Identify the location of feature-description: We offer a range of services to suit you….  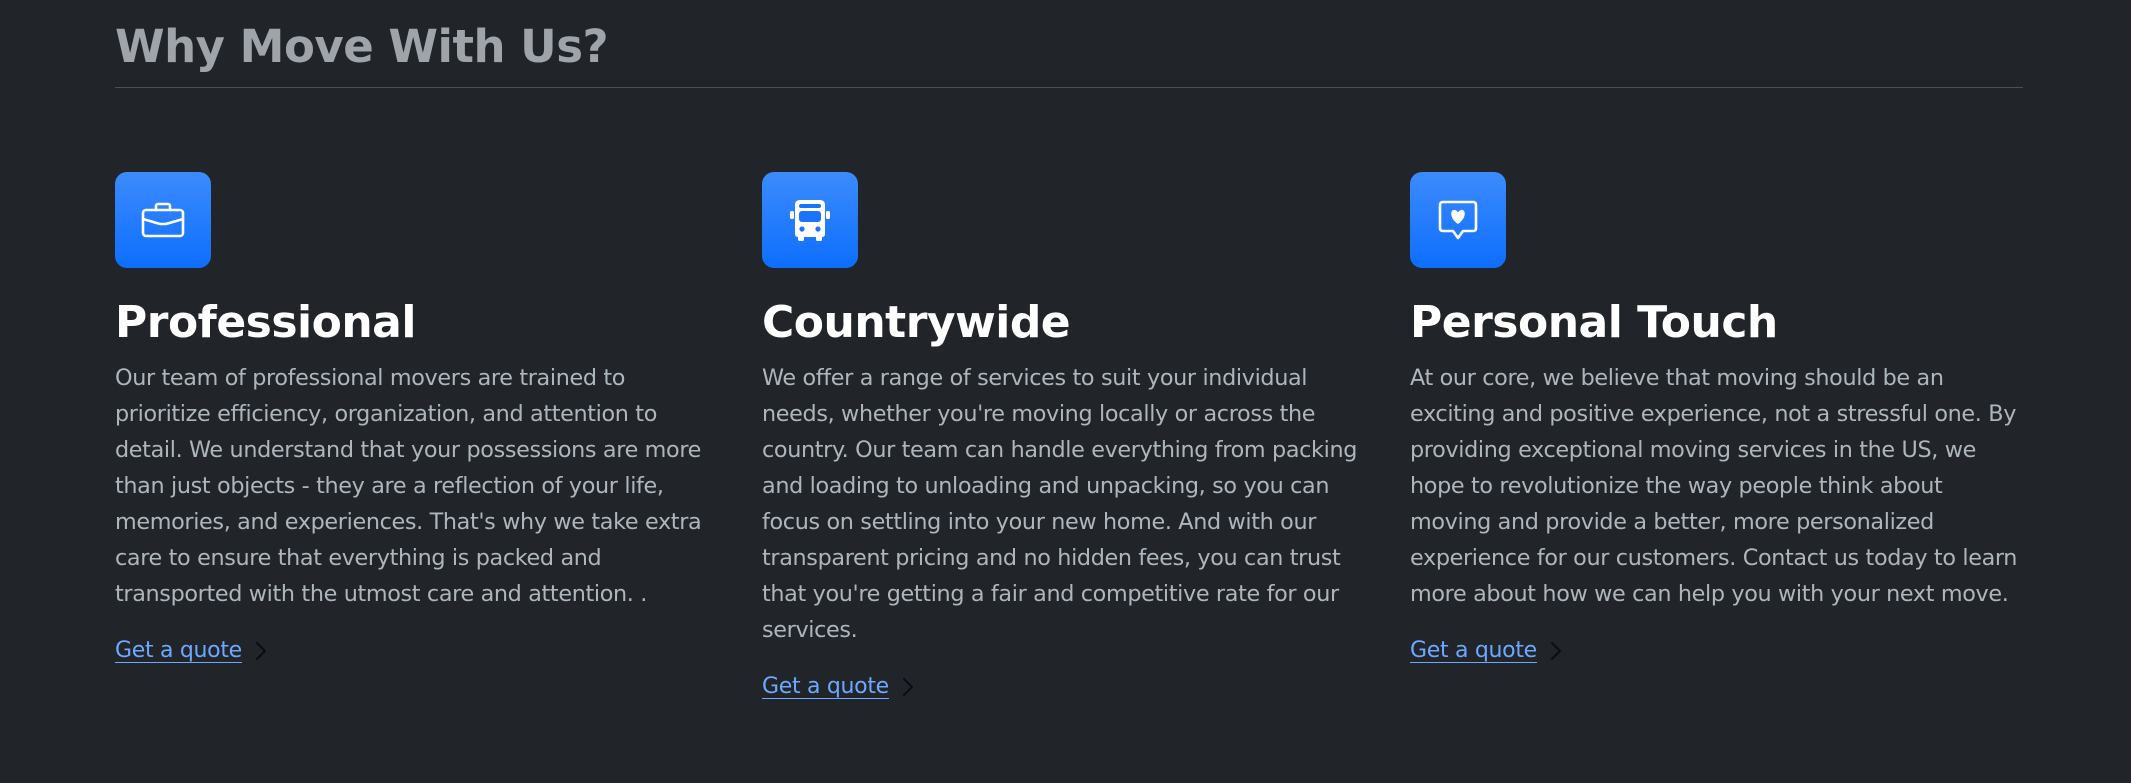
(1060, 504).